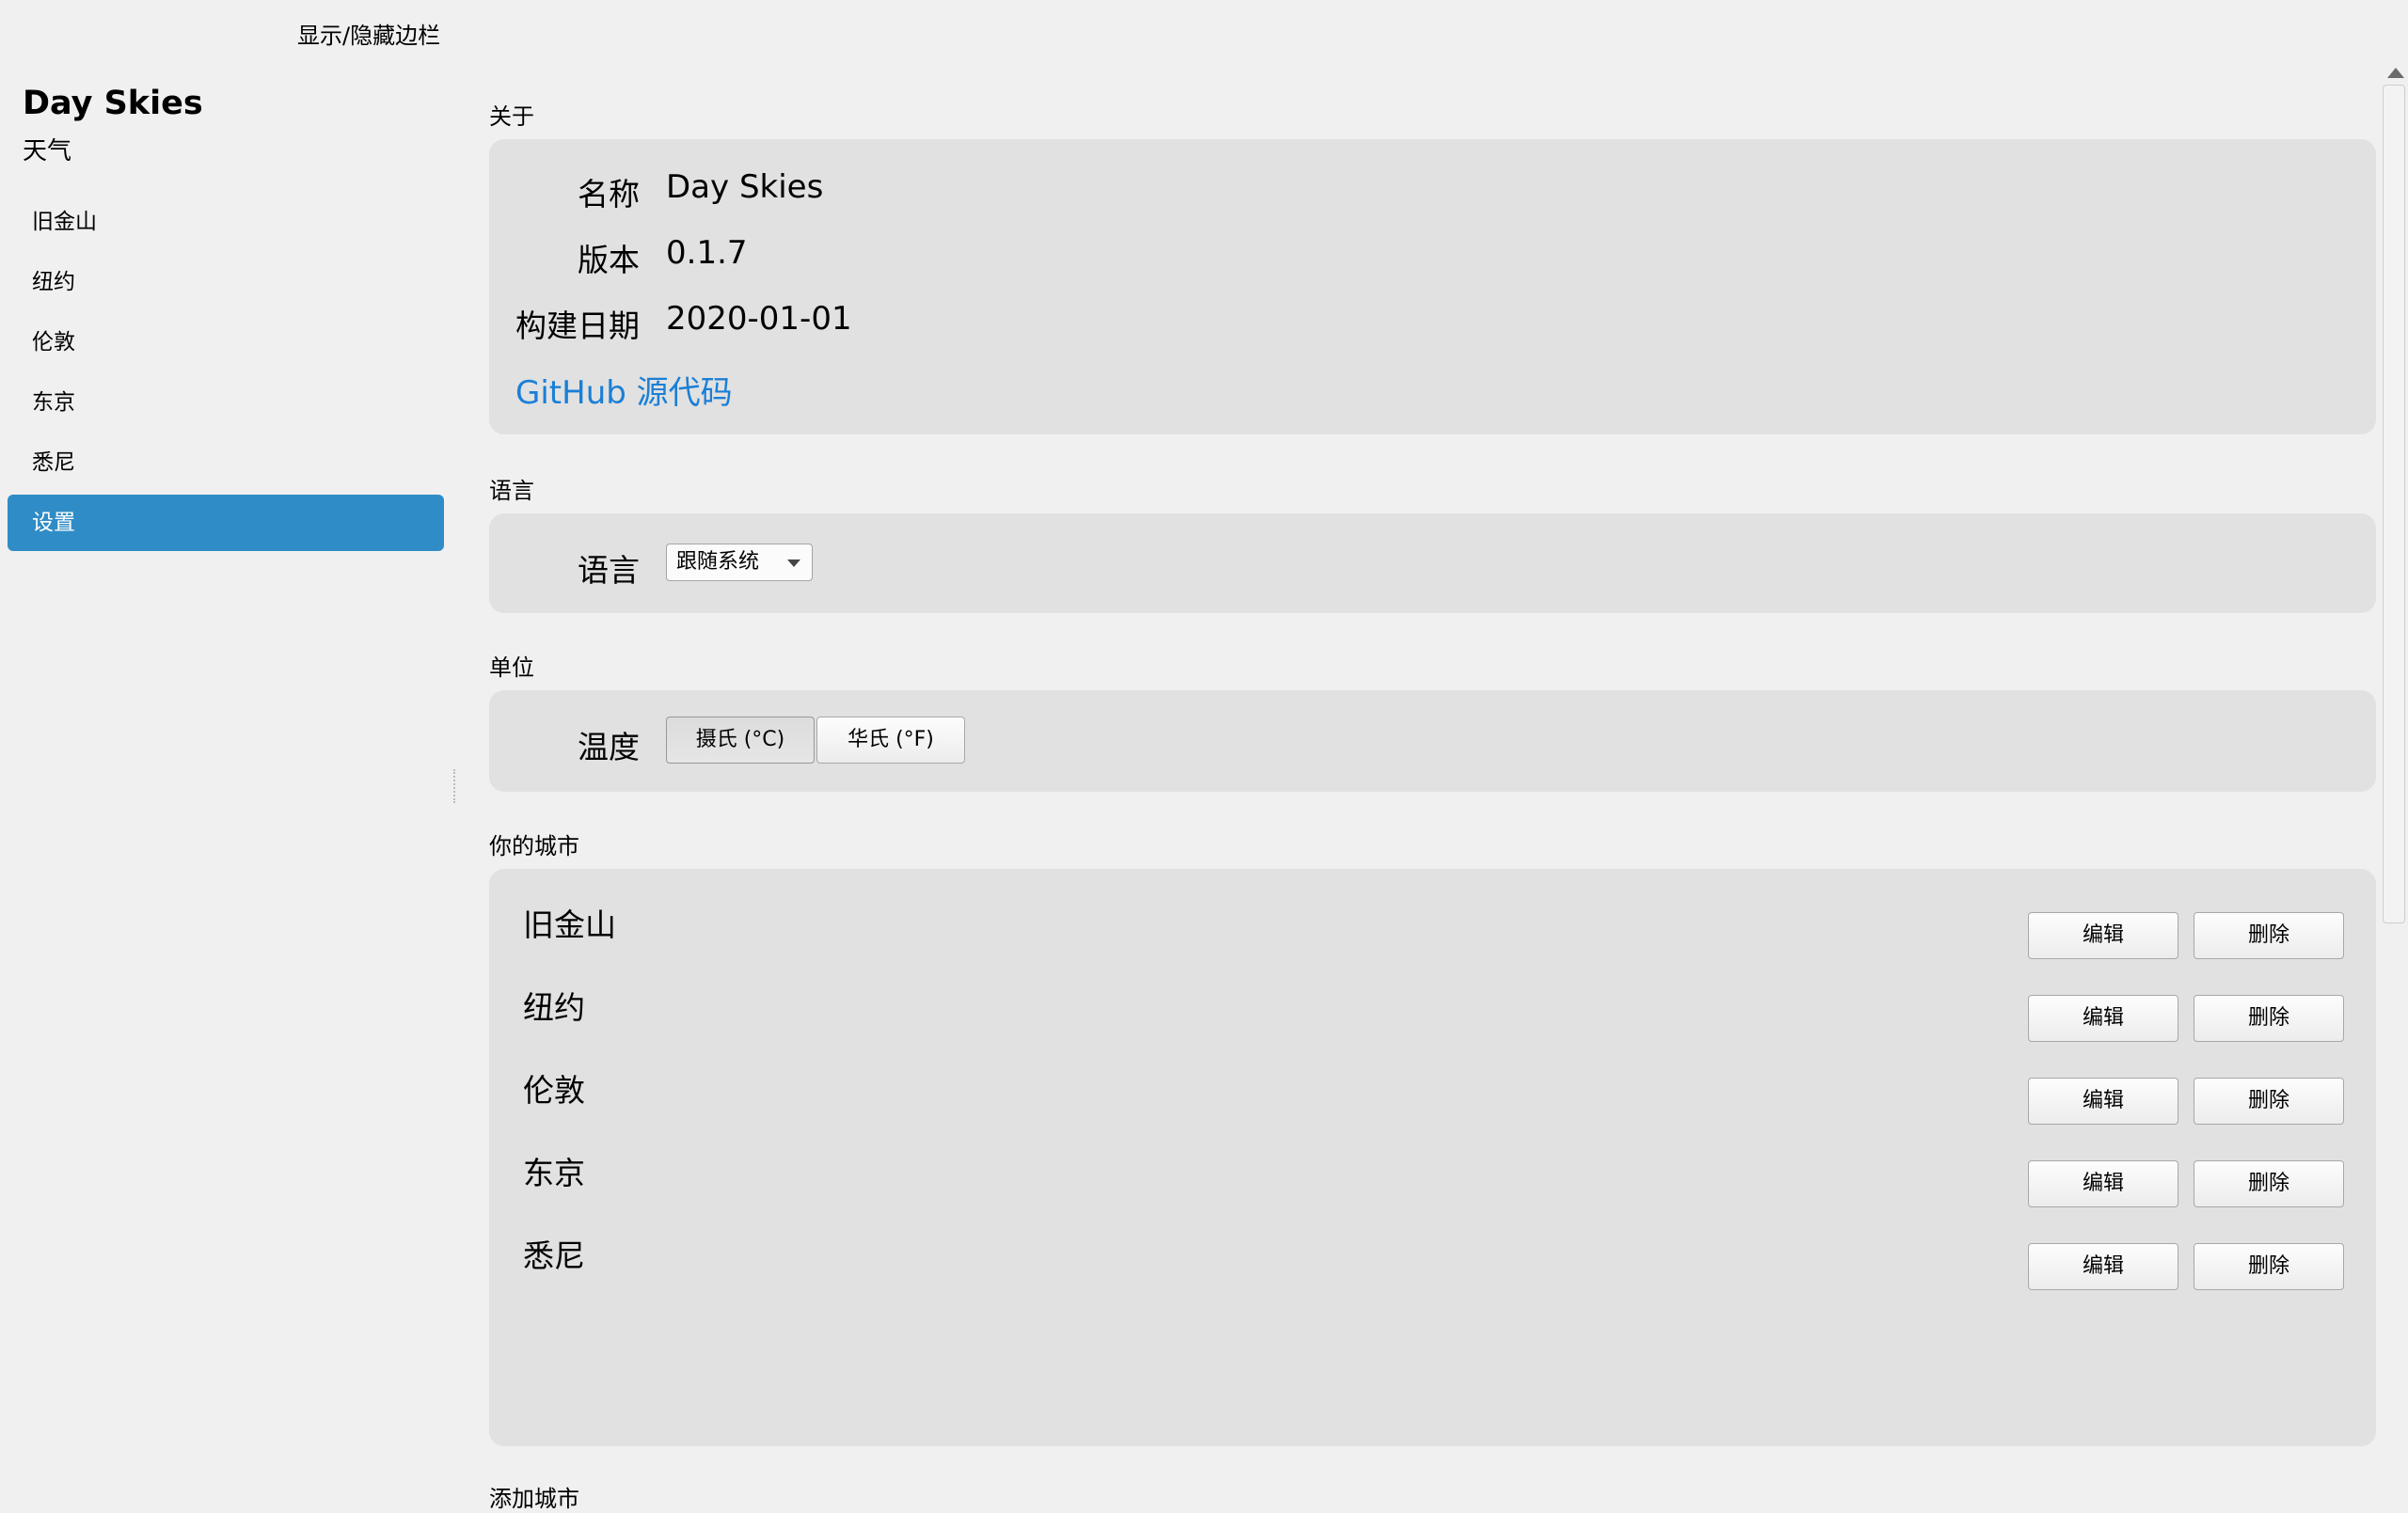  What do you see at coordinates (554, 1090) in the screenshot?
I see `city-name: 伦敦` at bounding box center [554, 1090].